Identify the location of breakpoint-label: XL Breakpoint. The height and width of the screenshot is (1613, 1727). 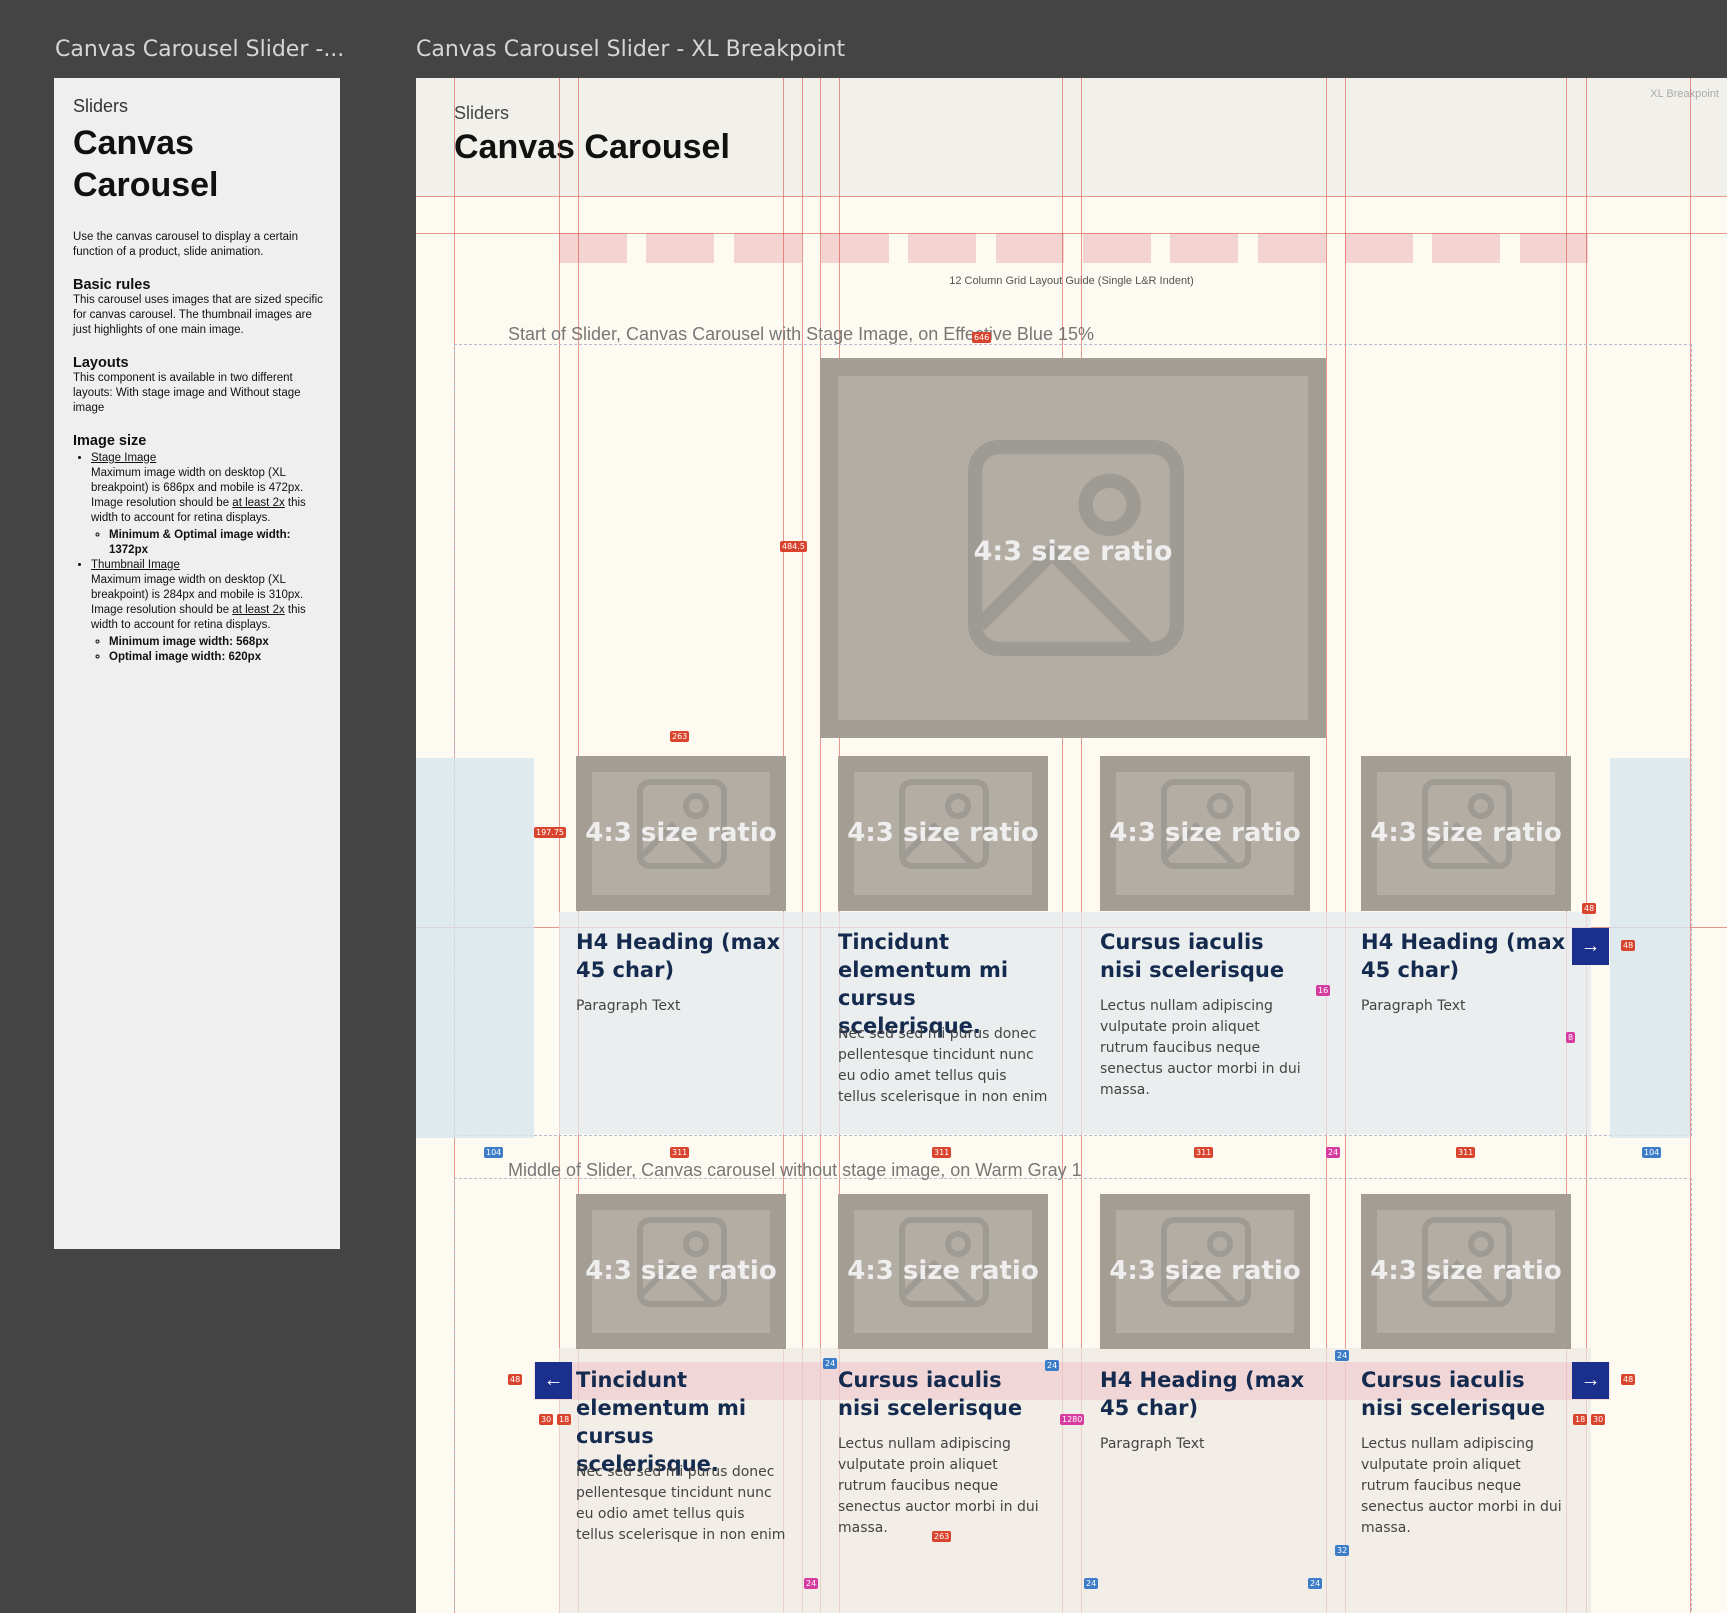
(1684, 94).